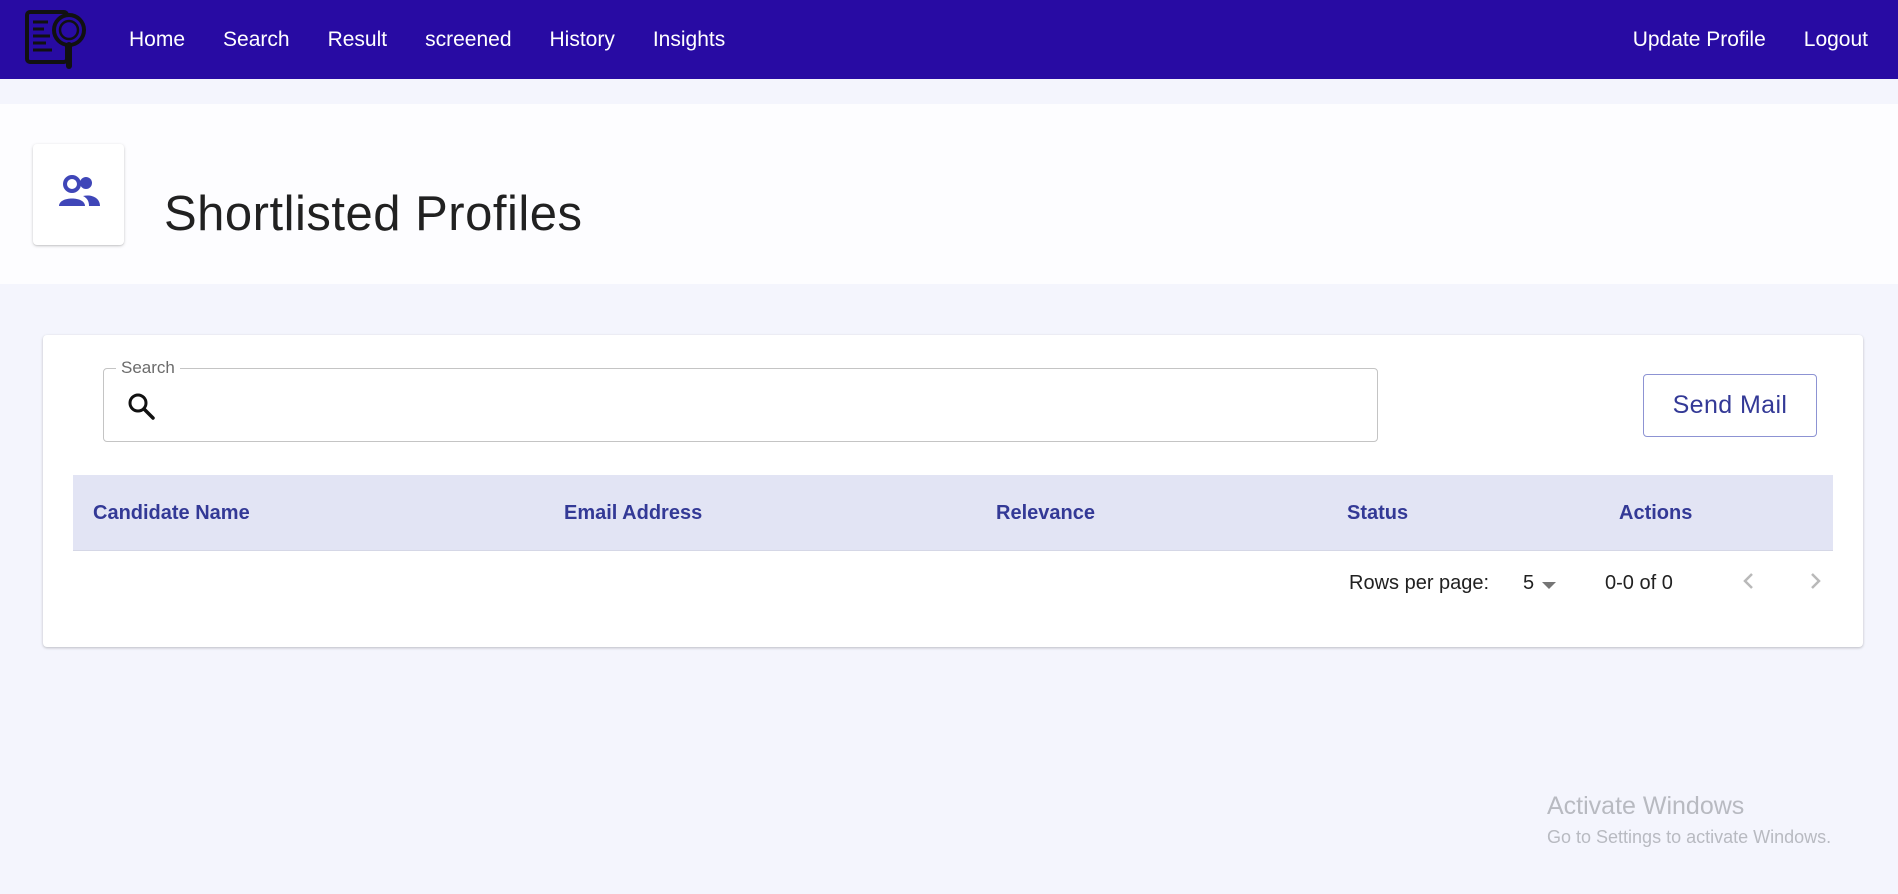 Image resolution: width=1898 pixels, height=894 pixels. I want to click on watermark-subtitle: Go to Settings to activate Windows., so click(1689, 837).